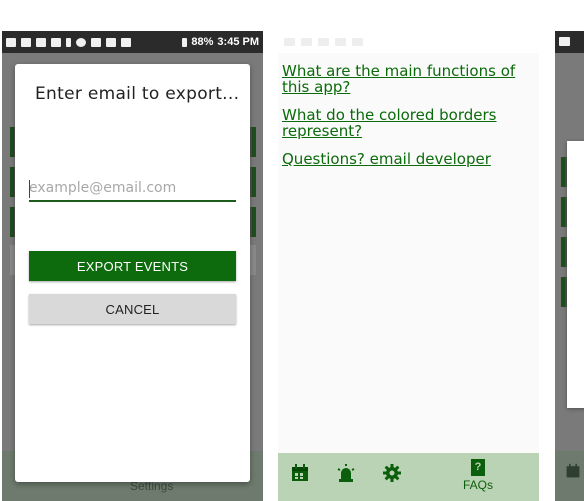  I want to click on text-cursor, so click(29, 189).